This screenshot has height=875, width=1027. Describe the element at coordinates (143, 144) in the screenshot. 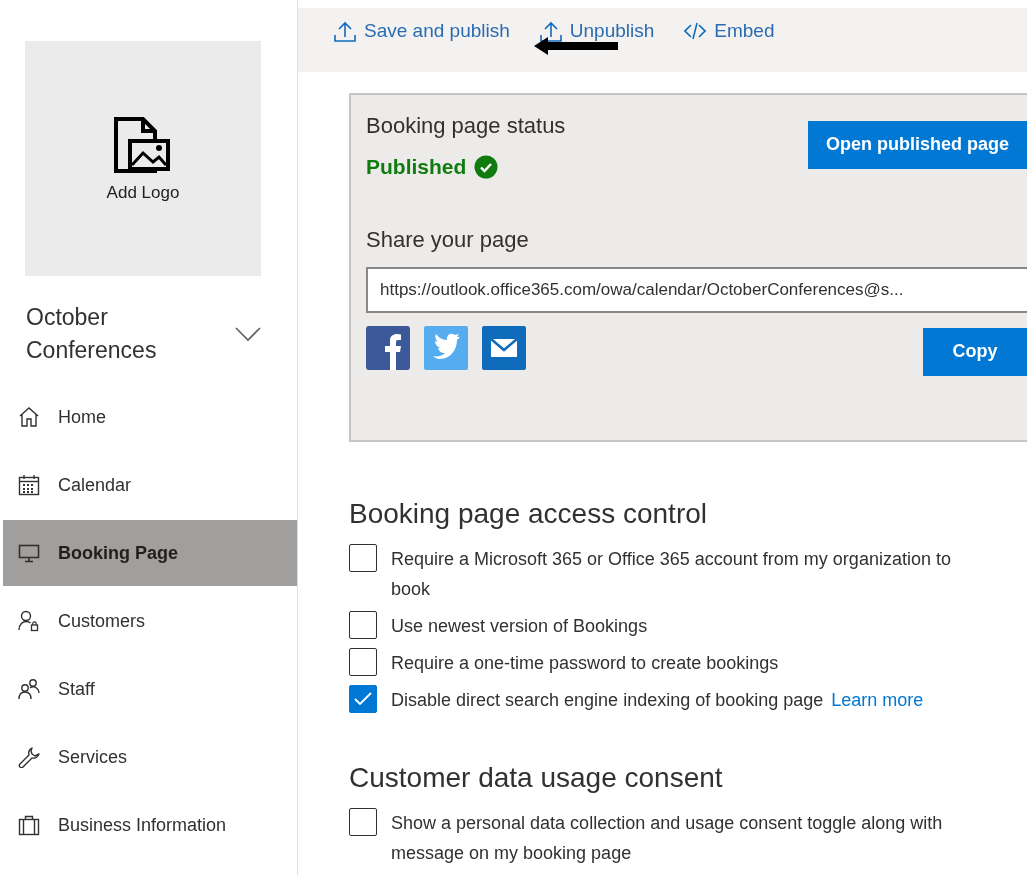

I see `image-file-icon` at that location.